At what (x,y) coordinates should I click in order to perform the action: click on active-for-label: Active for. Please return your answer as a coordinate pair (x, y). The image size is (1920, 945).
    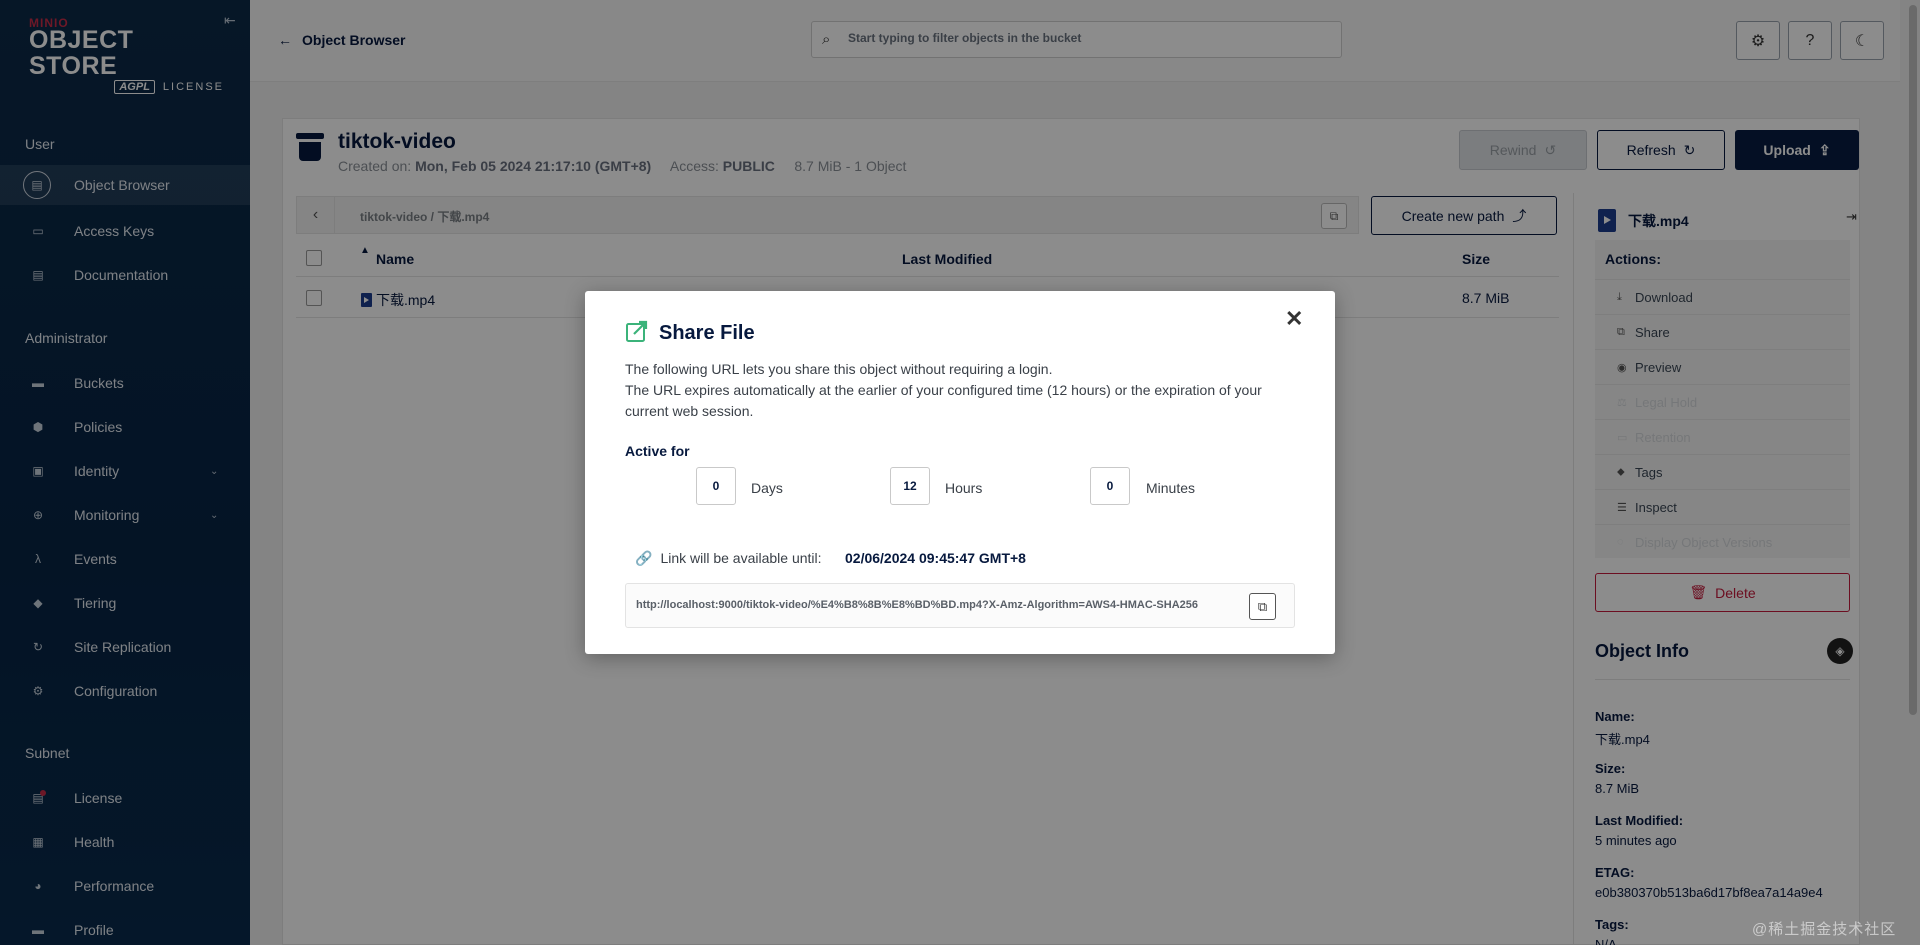
    Looking at the image, I should click on (657, 451).